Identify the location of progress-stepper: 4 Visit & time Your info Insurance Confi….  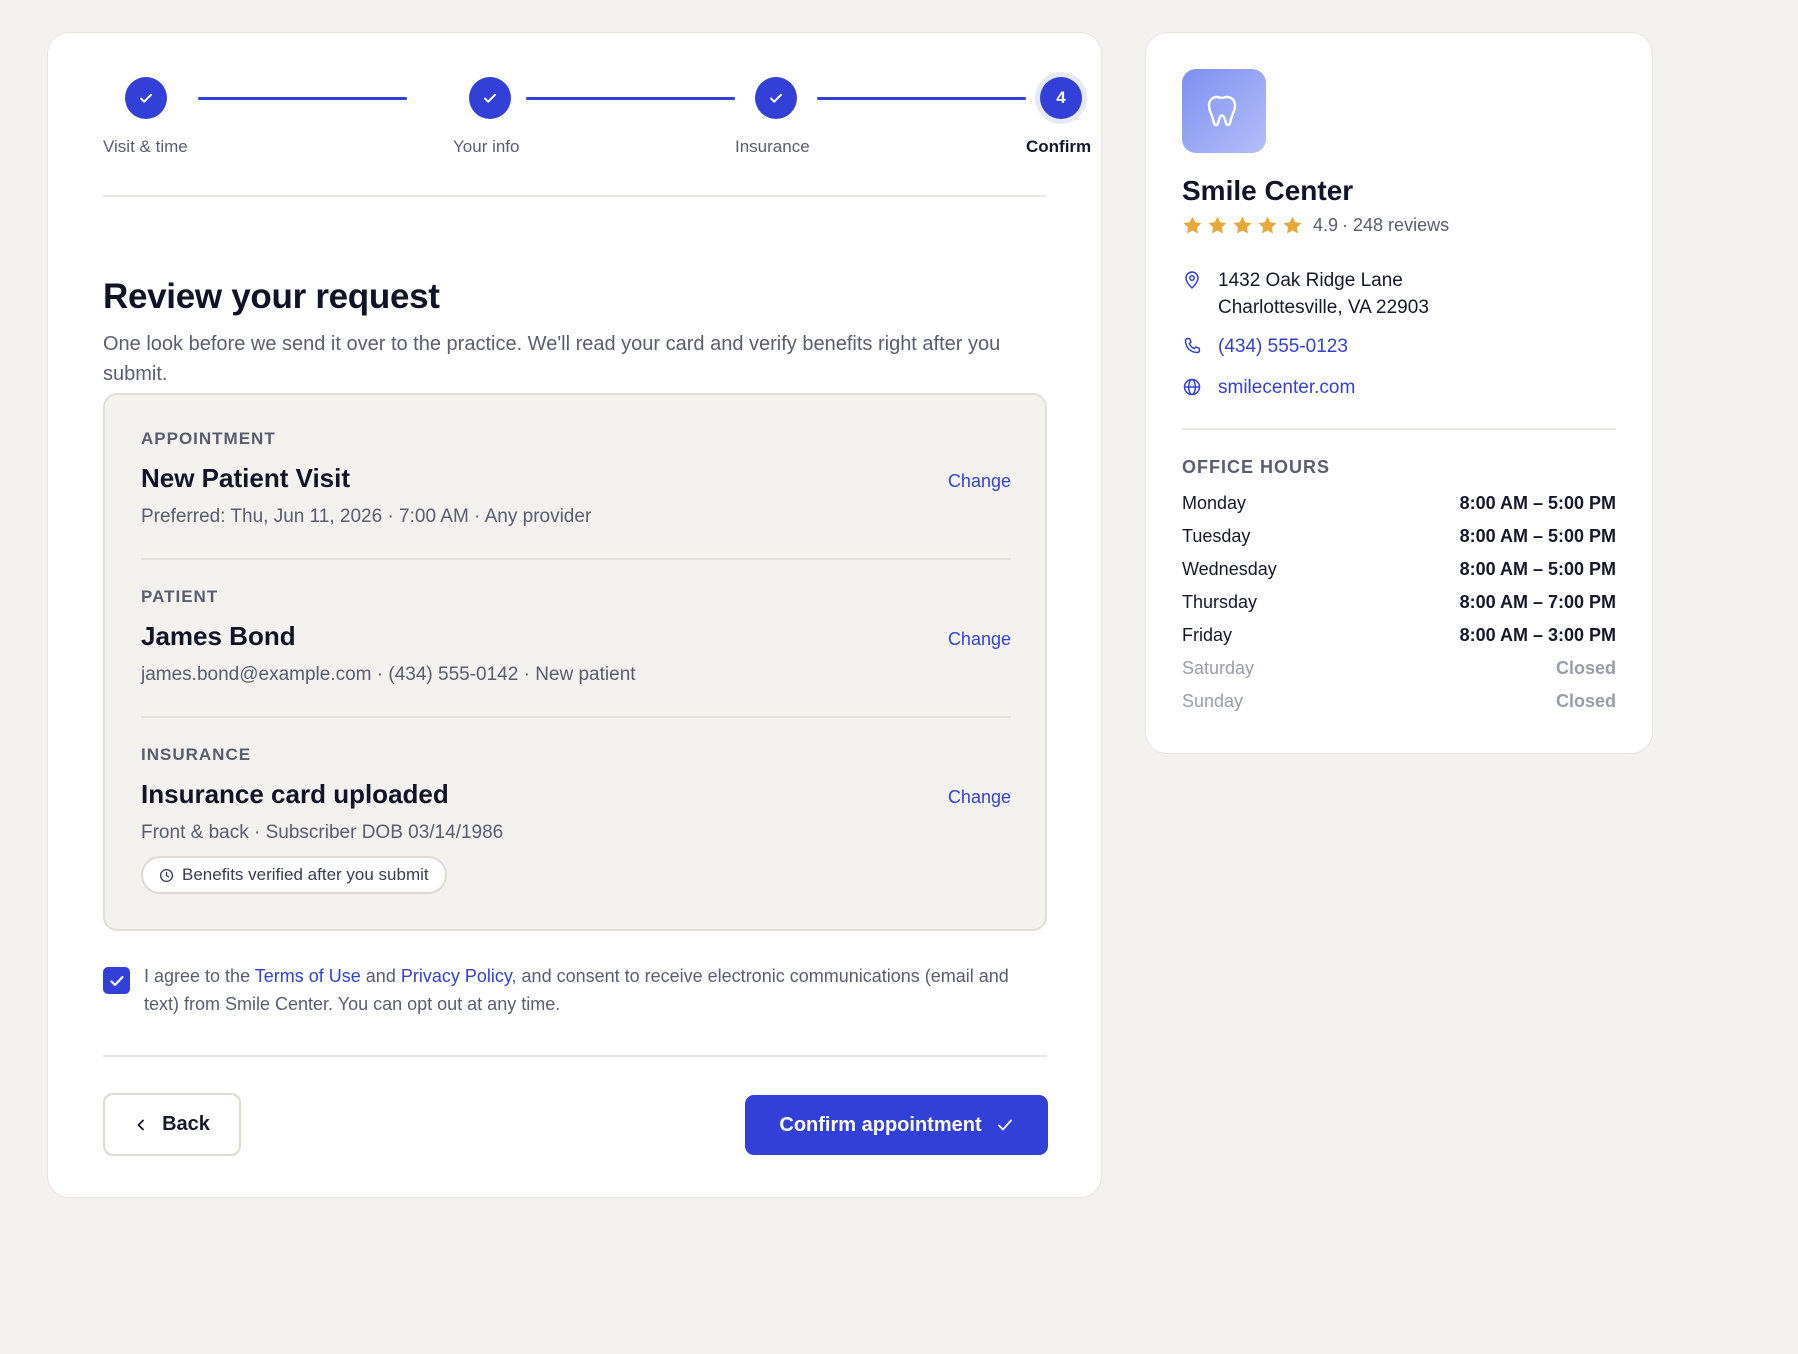
(597, 116).